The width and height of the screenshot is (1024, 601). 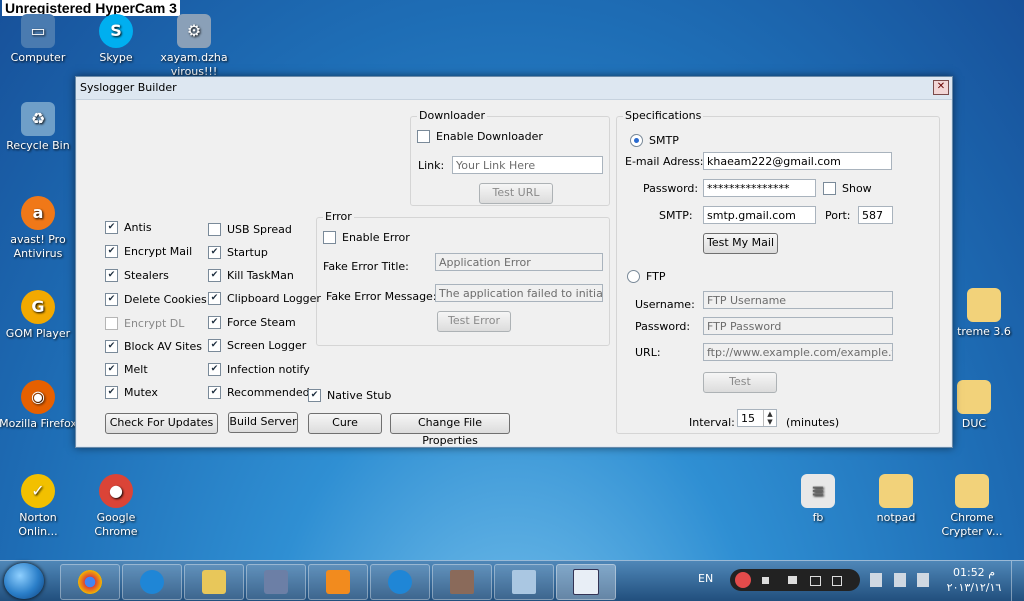 I want to click on smtp-input: smtp.gmail.com, so click(x=759, y=215).